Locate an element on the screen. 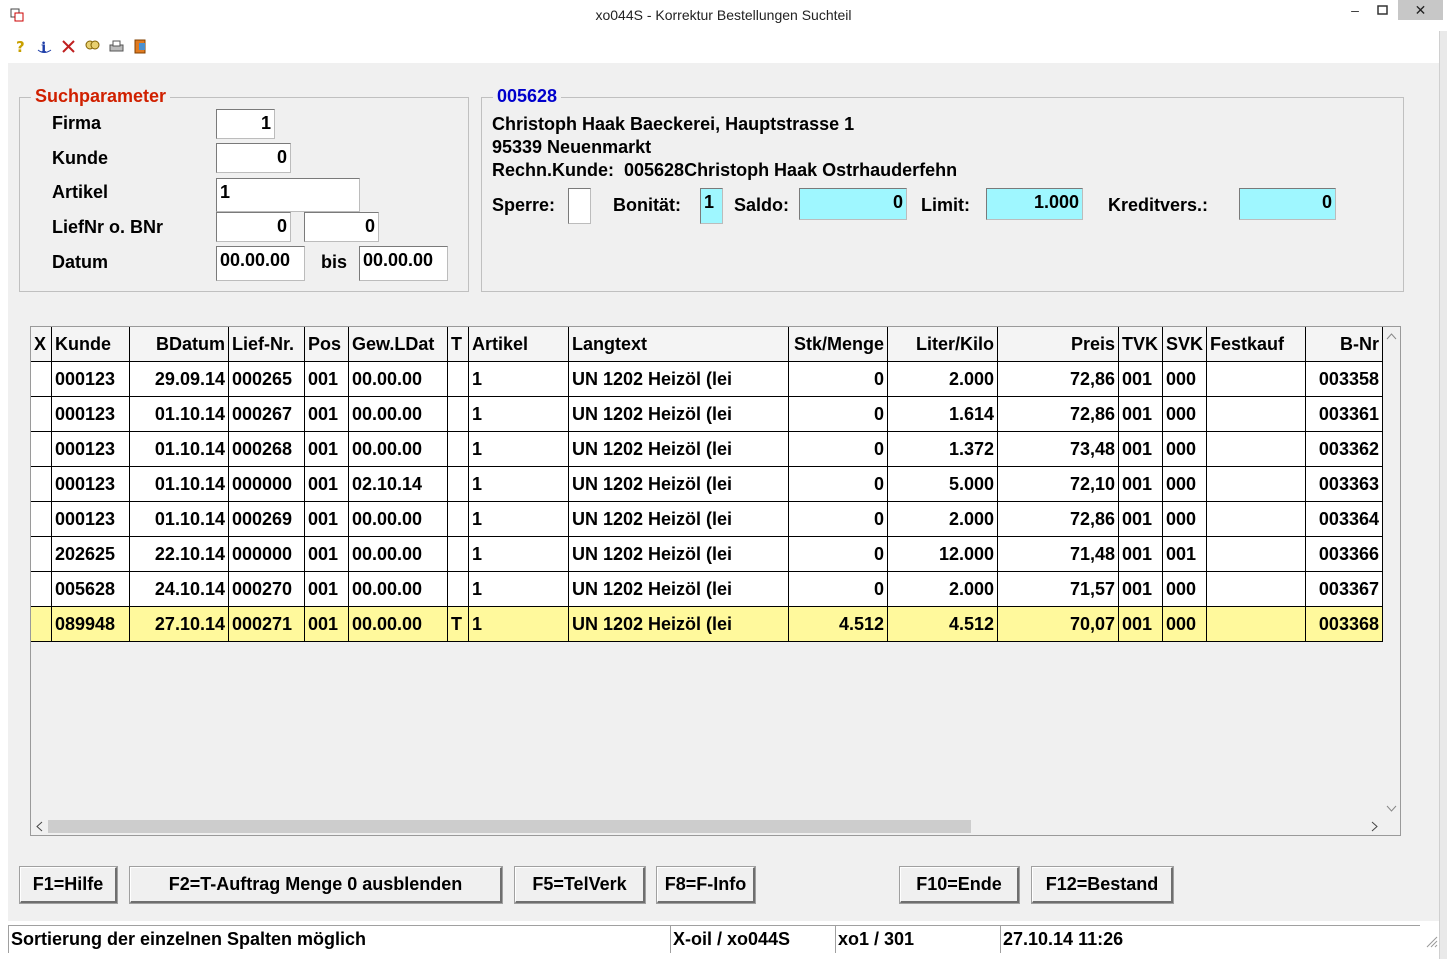  table-cell: 22.10.14 is located at coordinates (179, 554).